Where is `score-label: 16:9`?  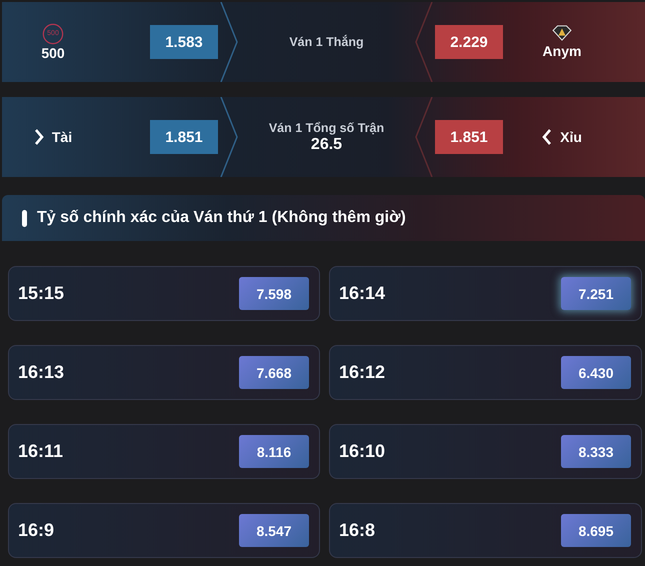
score-label: 16:9 is located at coordinates (36, 530).